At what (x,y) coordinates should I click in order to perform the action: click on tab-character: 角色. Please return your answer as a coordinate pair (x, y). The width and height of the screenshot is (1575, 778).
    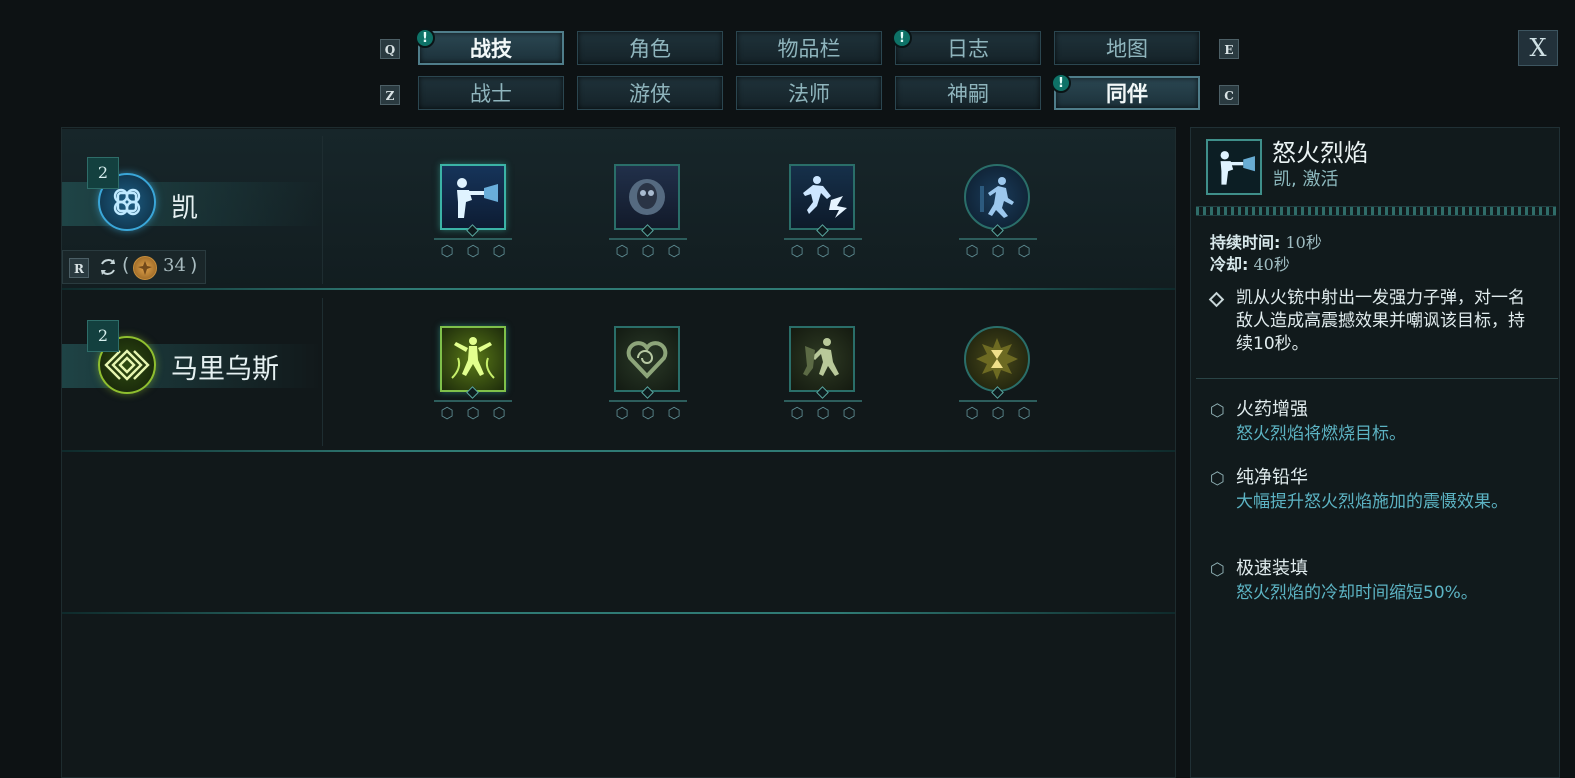
    Looking at the image, I should click on (650, 48).